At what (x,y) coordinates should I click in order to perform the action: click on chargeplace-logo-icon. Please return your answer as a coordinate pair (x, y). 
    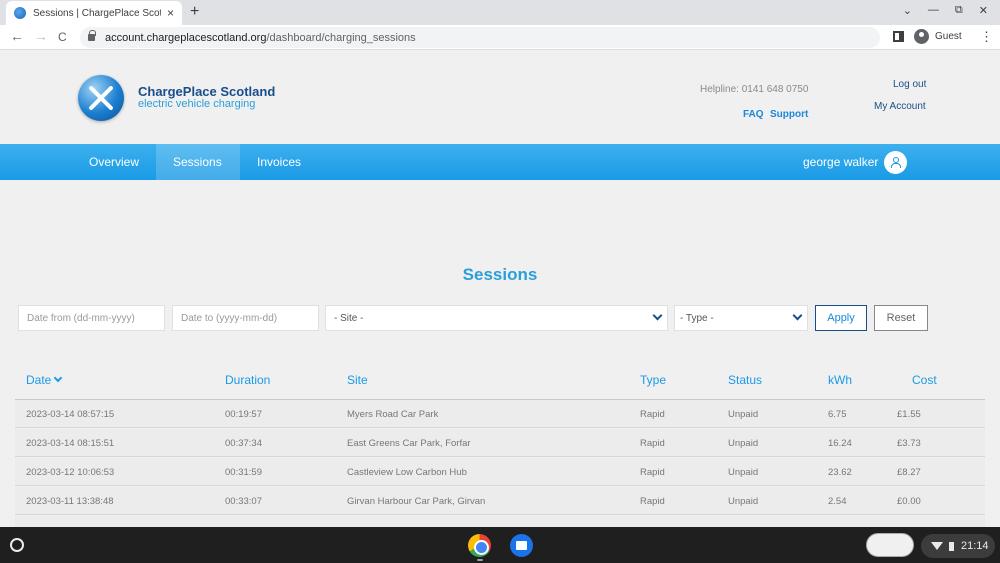
    Looking at the image, I should click on (101, 98).